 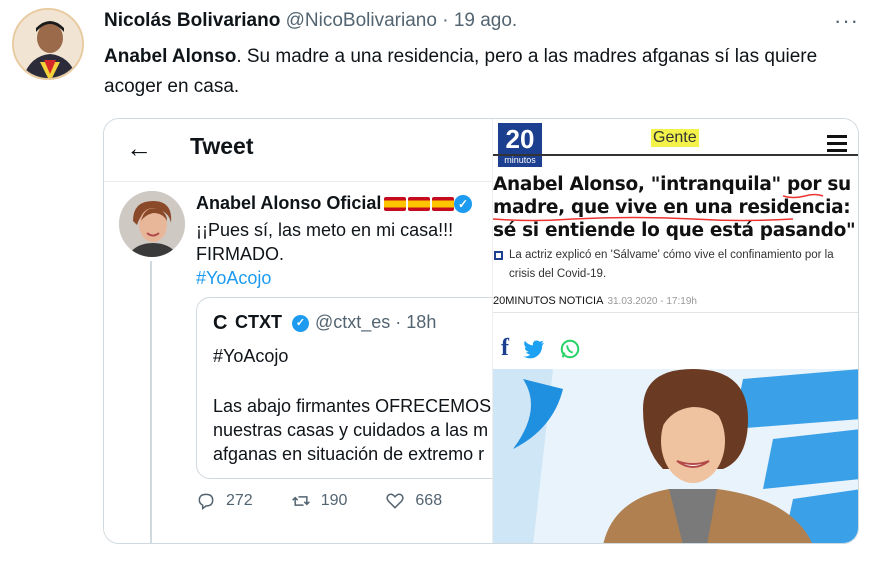 I want to click on quoted-body-line: afganas en situación de extremo r, so click(x=349, y=454).